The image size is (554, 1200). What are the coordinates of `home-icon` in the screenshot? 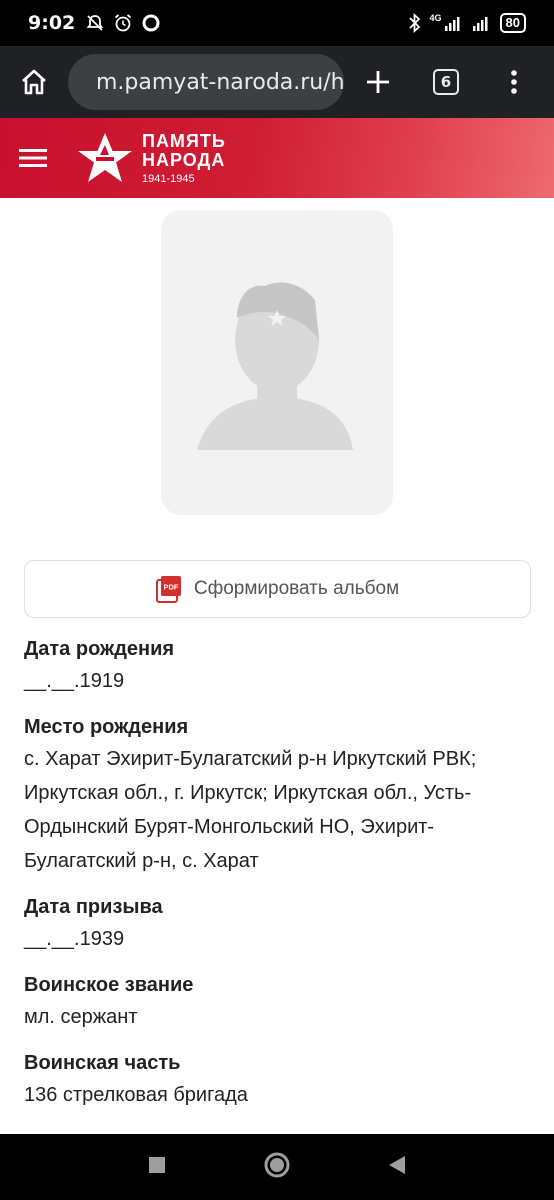 It's located at (34, 82).